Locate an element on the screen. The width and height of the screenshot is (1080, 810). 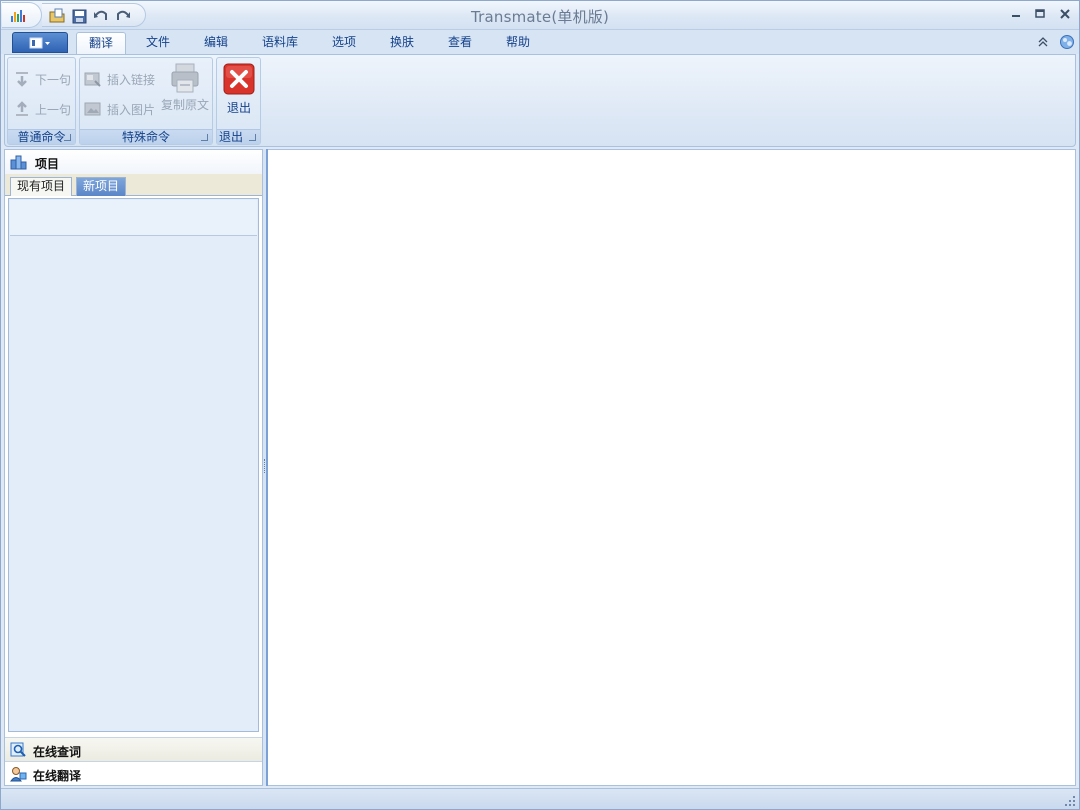
exit-icon is located at coordinates (239, 79).